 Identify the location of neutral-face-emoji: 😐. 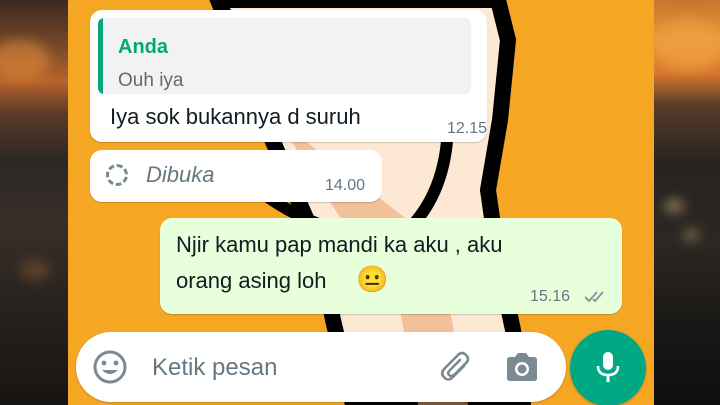
(372, 279).